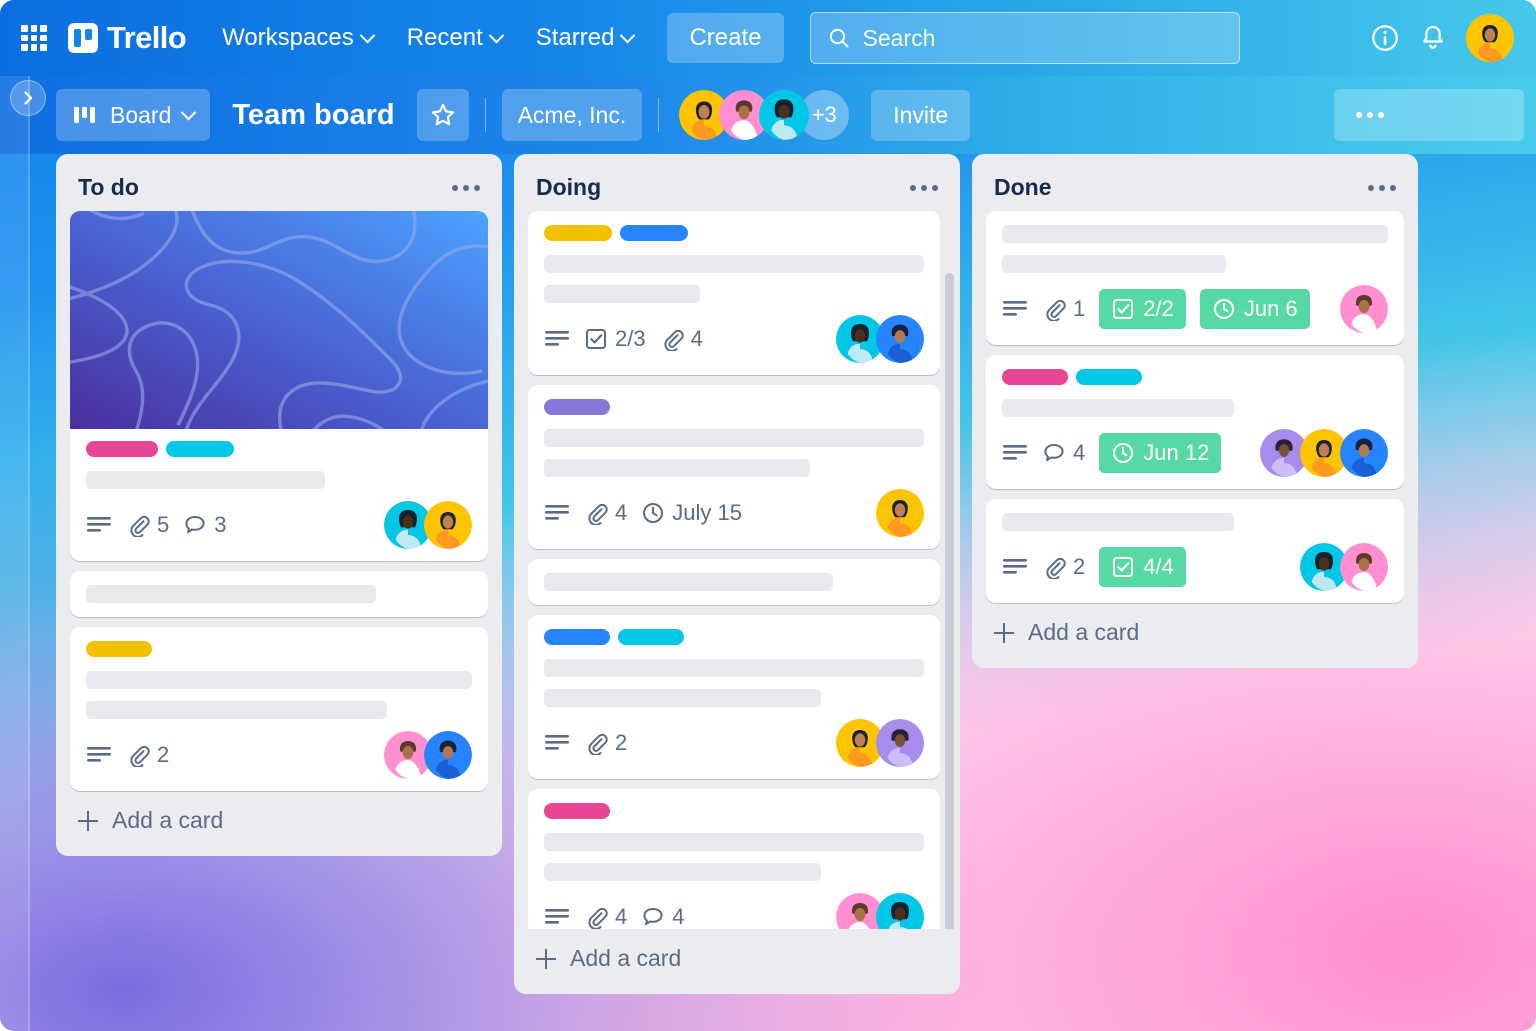 The width and height of the screenshot is (1536, 1031). What do you see at coordinates (921, 115) in the screenshot?
I see `invite-button: Invite` at bounding box center [921, 115].